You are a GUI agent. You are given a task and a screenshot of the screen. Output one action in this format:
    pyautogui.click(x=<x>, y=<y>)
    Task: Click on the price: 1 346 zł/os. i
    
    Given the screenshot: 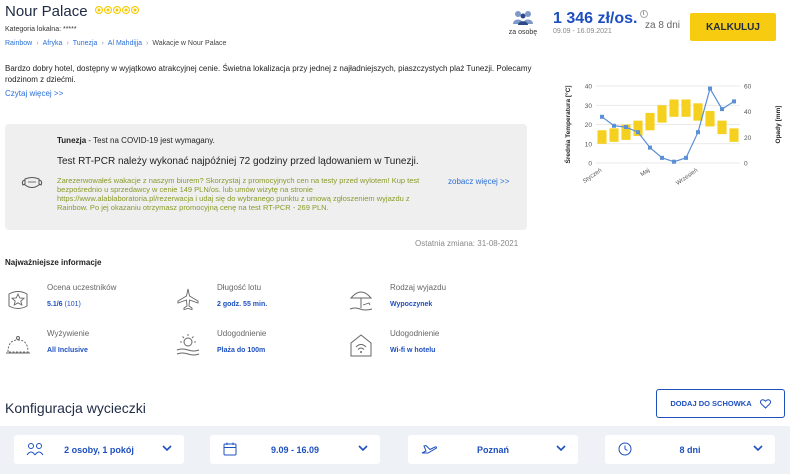 What is the action you would take?
    pyautogui.click(x=600, y=19)
    